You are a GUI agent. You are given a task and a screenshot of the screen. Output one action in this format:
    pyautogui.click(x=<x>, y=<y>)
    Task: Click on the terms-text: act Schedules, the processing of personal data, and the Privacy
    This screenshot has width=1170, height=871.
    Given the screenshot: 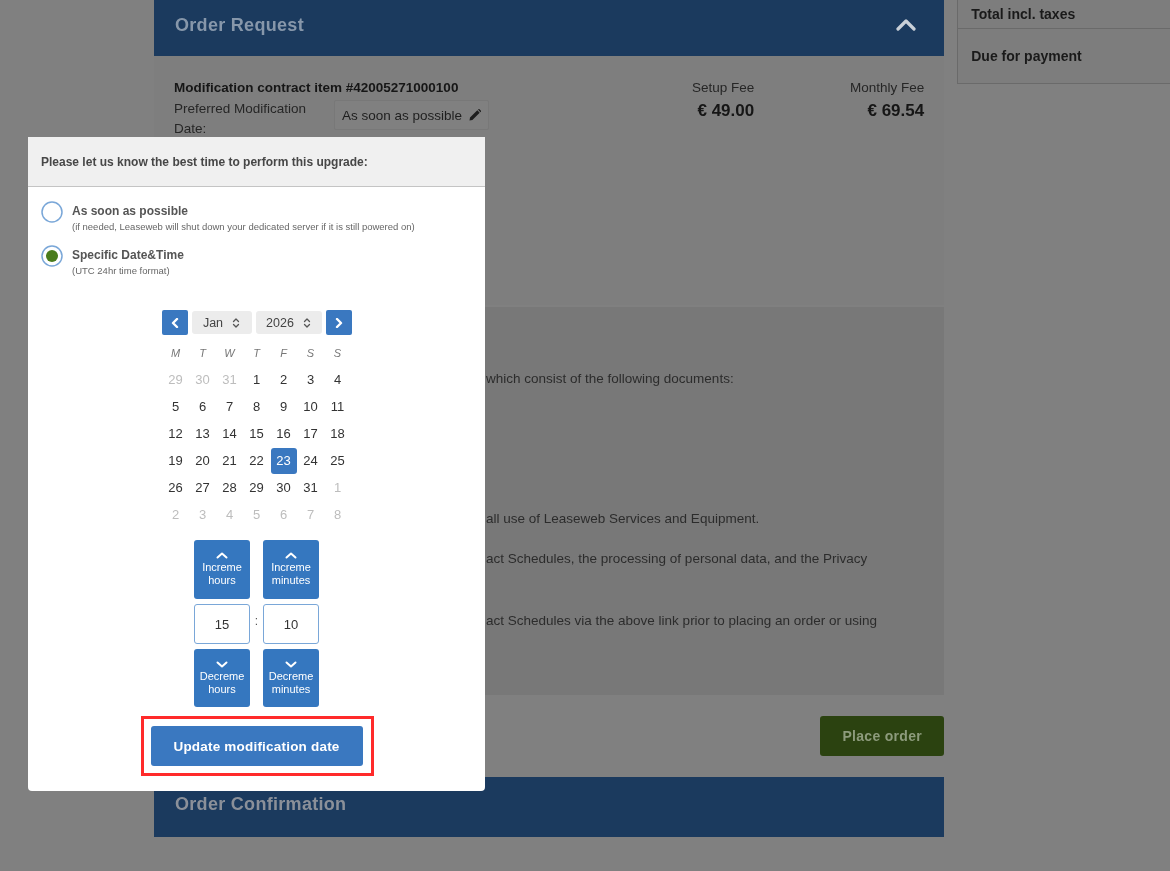 What is the action you would take?
    pyautogui.click(x=677, y=559)
    